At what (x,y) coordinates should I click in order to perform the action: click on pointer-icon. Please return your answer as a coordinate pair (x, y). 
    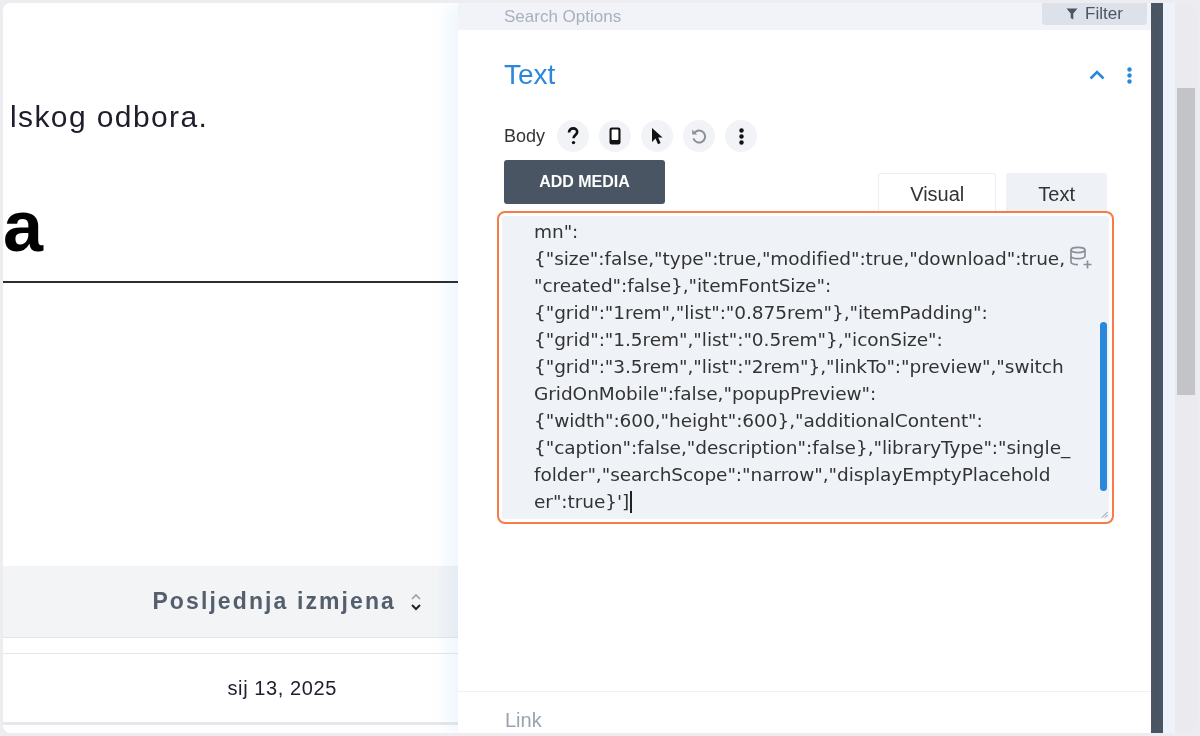
    Looking at the image, I should click on (657, 136).